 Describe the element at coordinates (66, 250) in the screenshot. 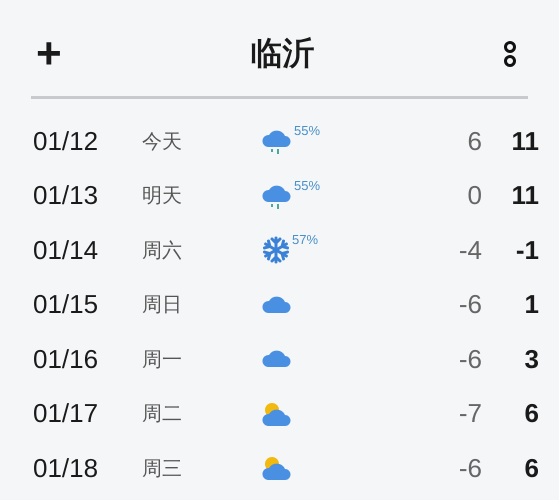

I see `date-label: 01/14` at that location.